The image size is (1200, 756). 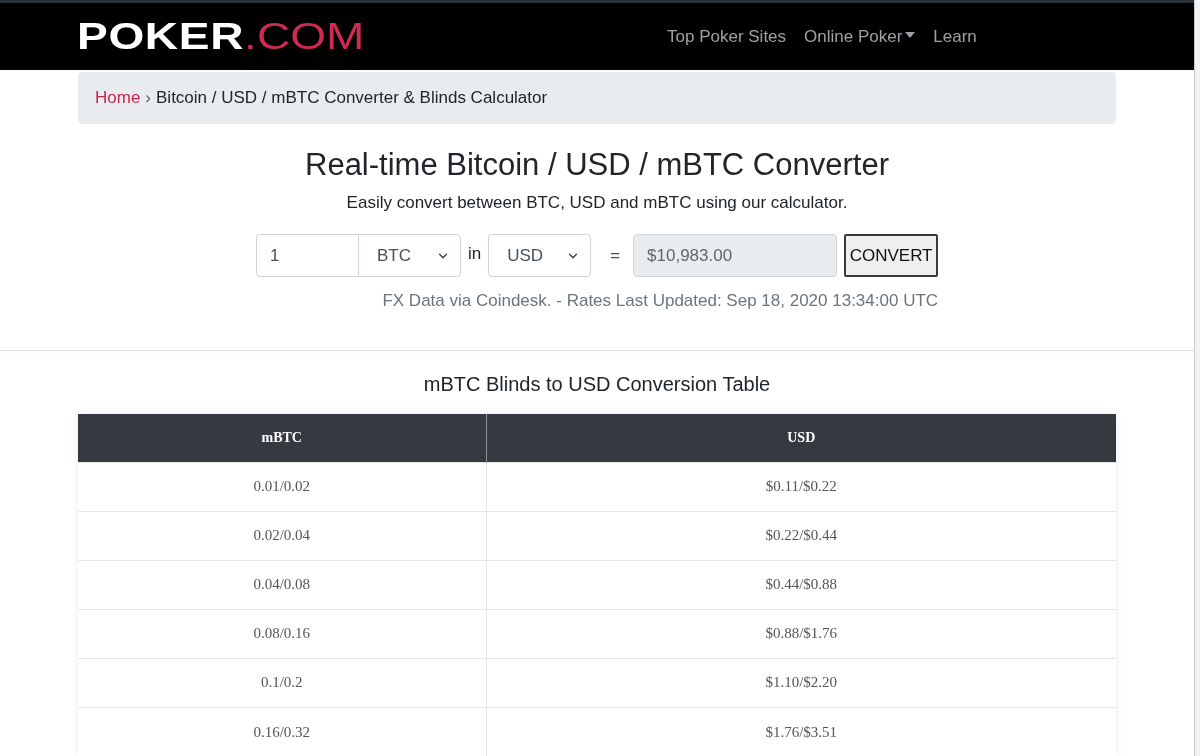 I want to click on rates-source-note: FX Data via Coindesk. - Rates Last Updated: Sep 18, 2020 13:34:00 UTC, so click(x=660, y=301).